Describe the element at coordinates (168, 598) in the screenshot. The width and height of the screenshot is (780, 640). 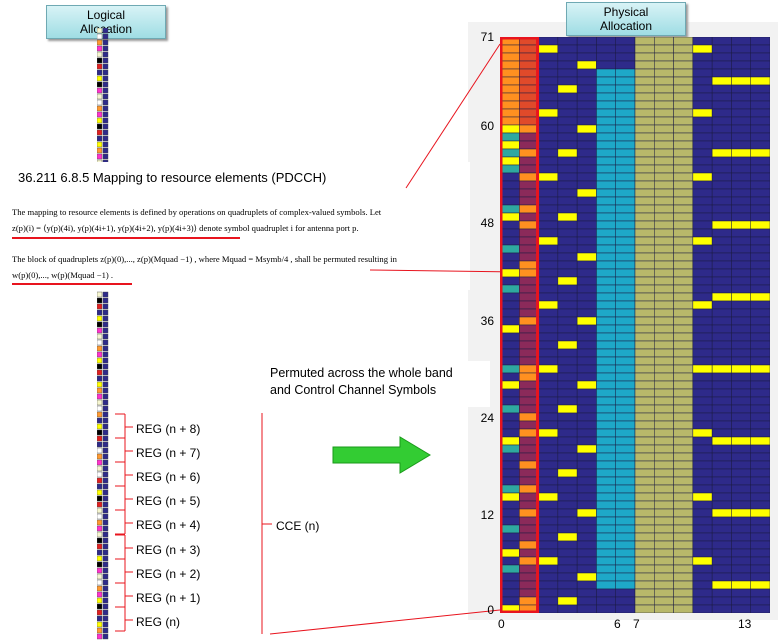
I see `reg-label: REG (n + 1)` at that location.